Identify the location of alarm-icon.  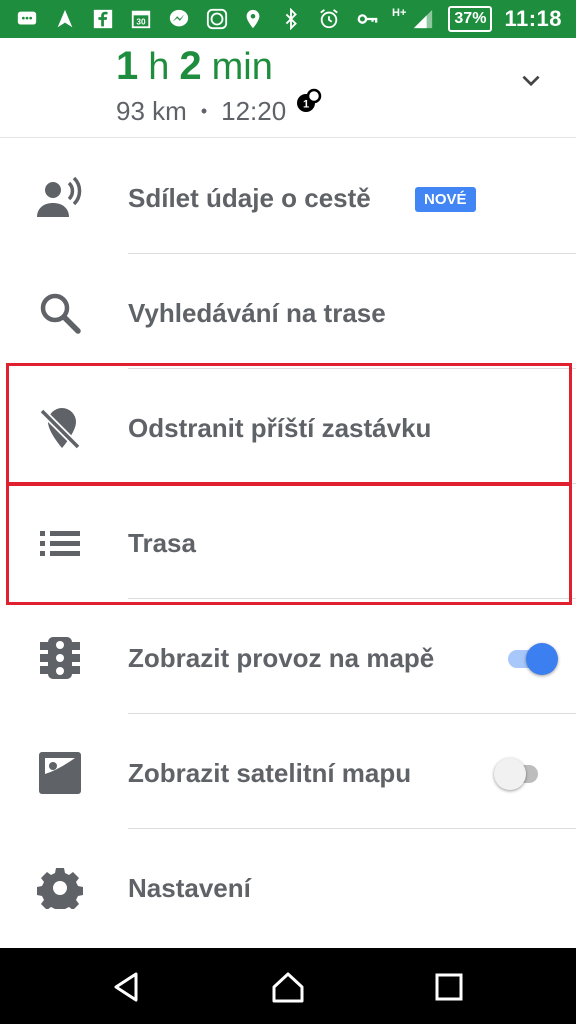
(329, 19).